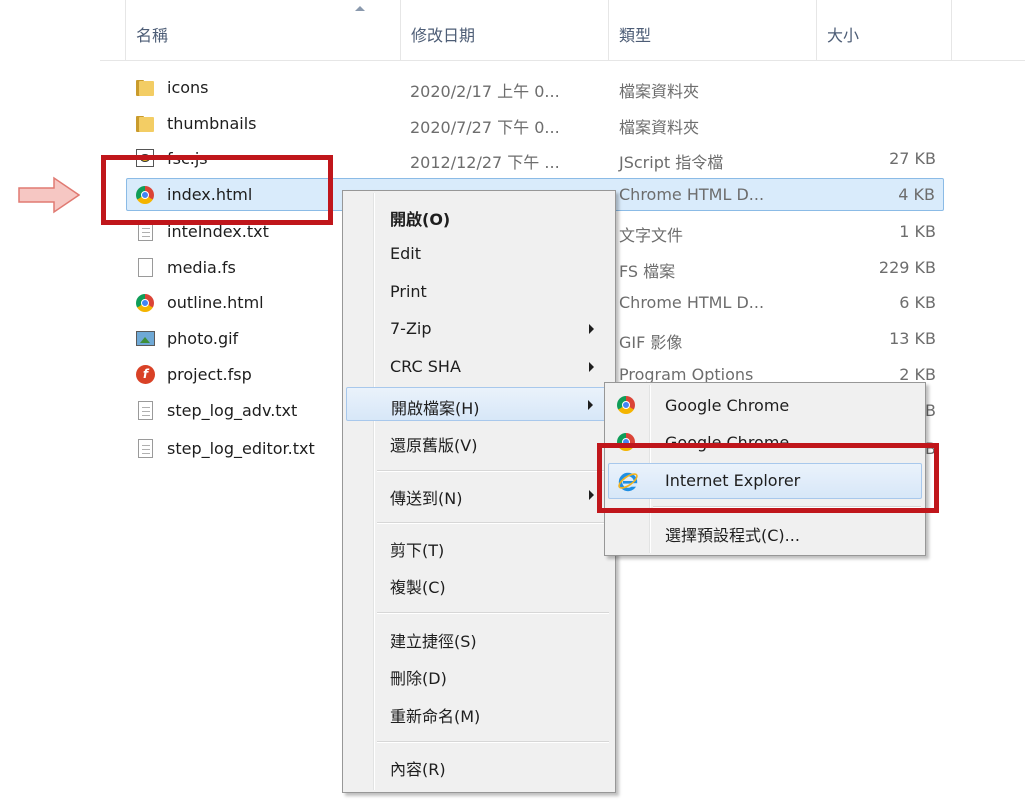 This screenshot has width=1025, height=804. Describe the element at coordinates (201, 267) in the screenshot. I see `file-name: media.fs` at that location.